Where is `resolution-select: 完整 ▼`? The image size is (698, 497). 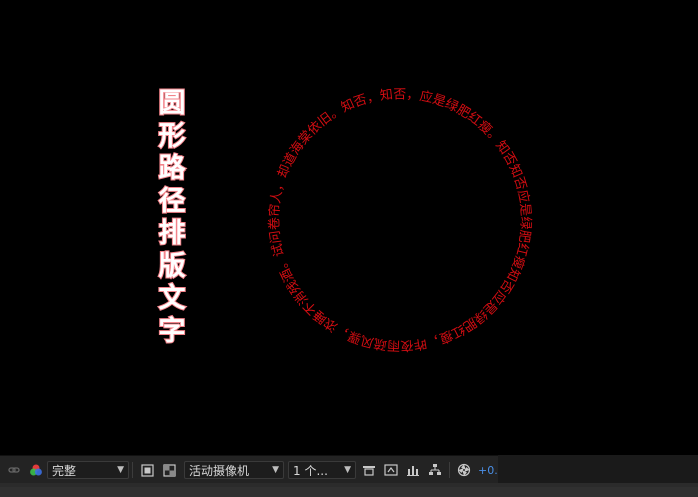 resolution-select: 完整 ▼ is located at coordinates (88, 470).